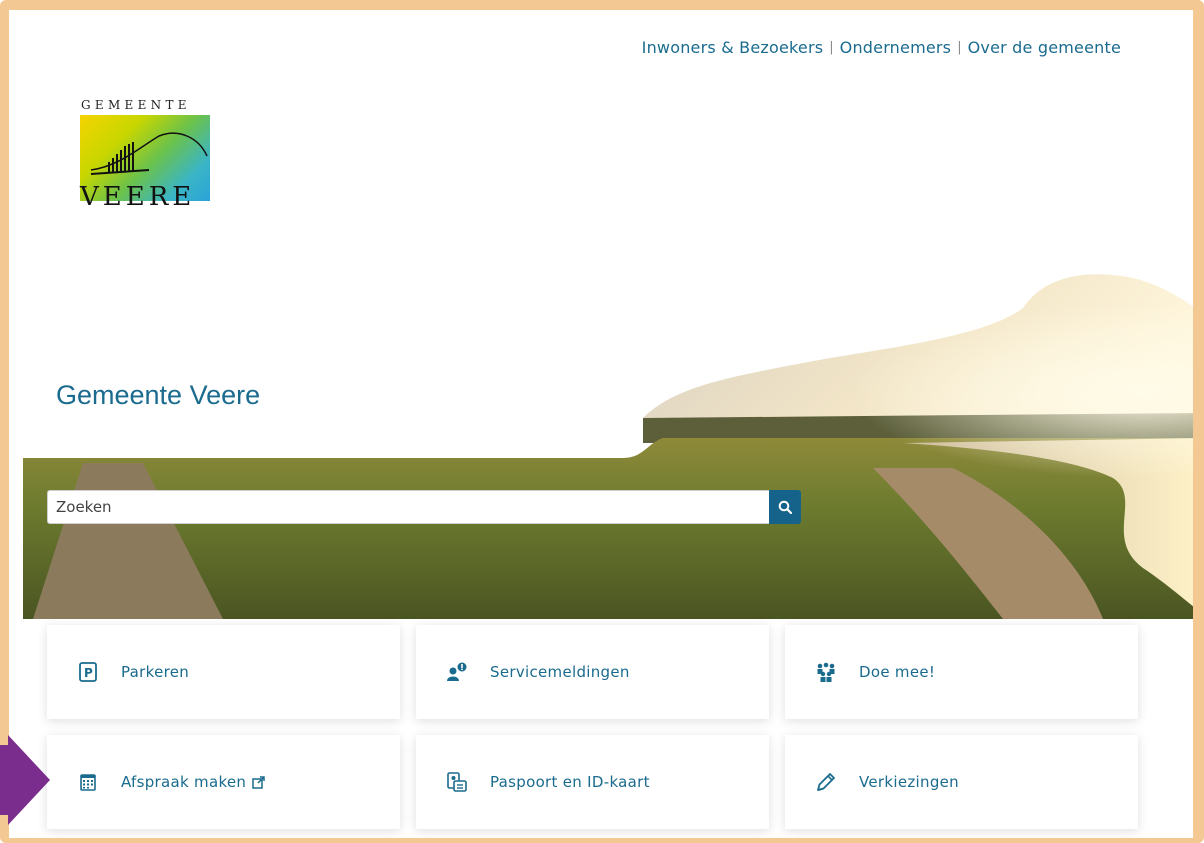  Describe the element at coordinates (897, 672) in the screenshot. I see `tile-label: Doe mee!` at that location.